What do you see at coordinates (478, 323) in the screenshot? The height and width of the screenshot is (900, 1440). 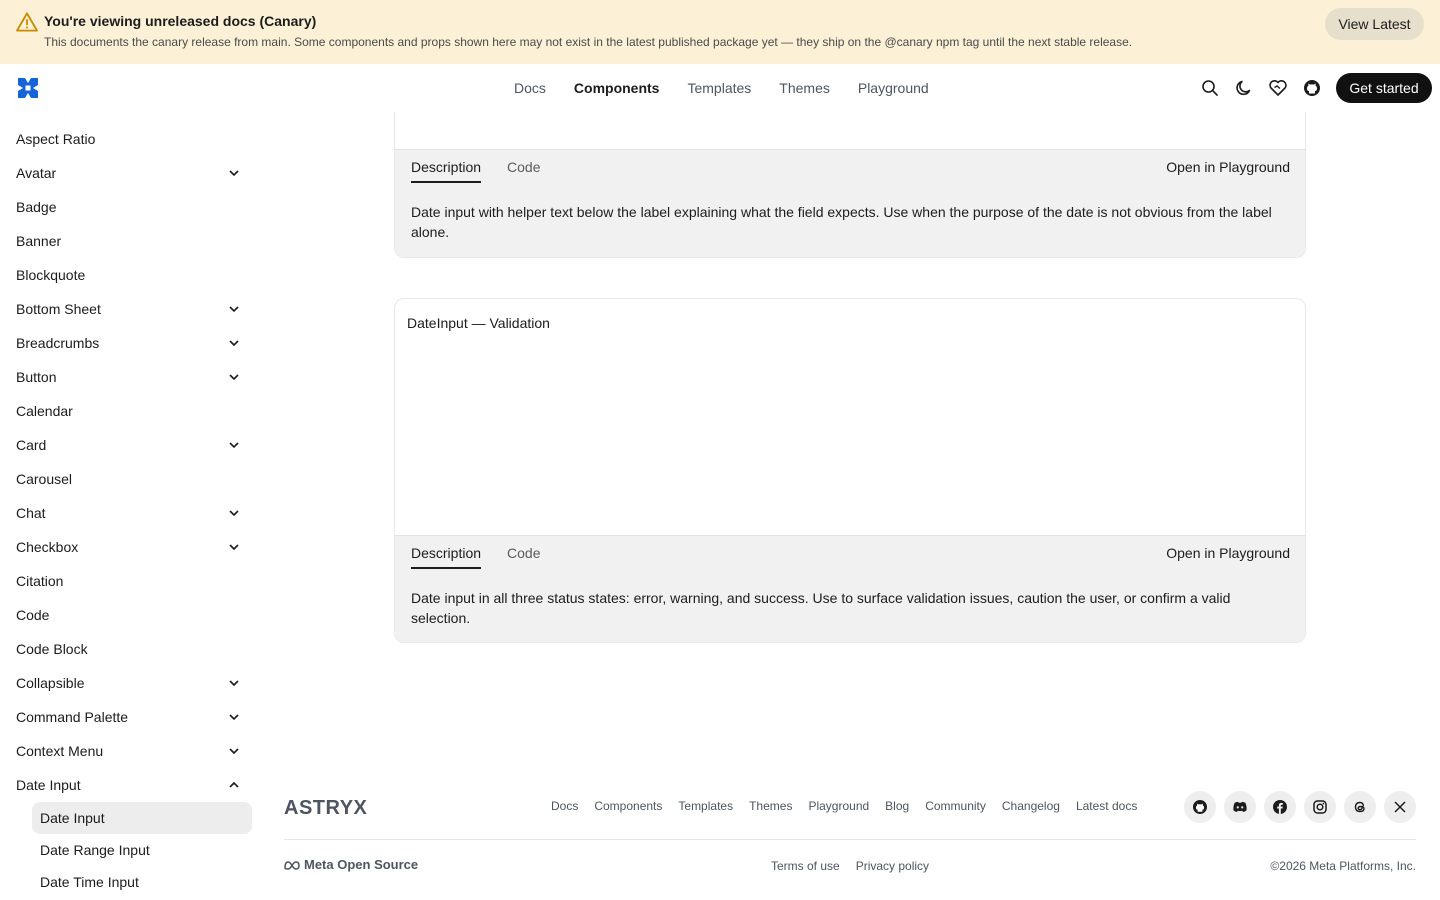 I see `example-title: DateInput — Validation` at bounding box center [478, 323].